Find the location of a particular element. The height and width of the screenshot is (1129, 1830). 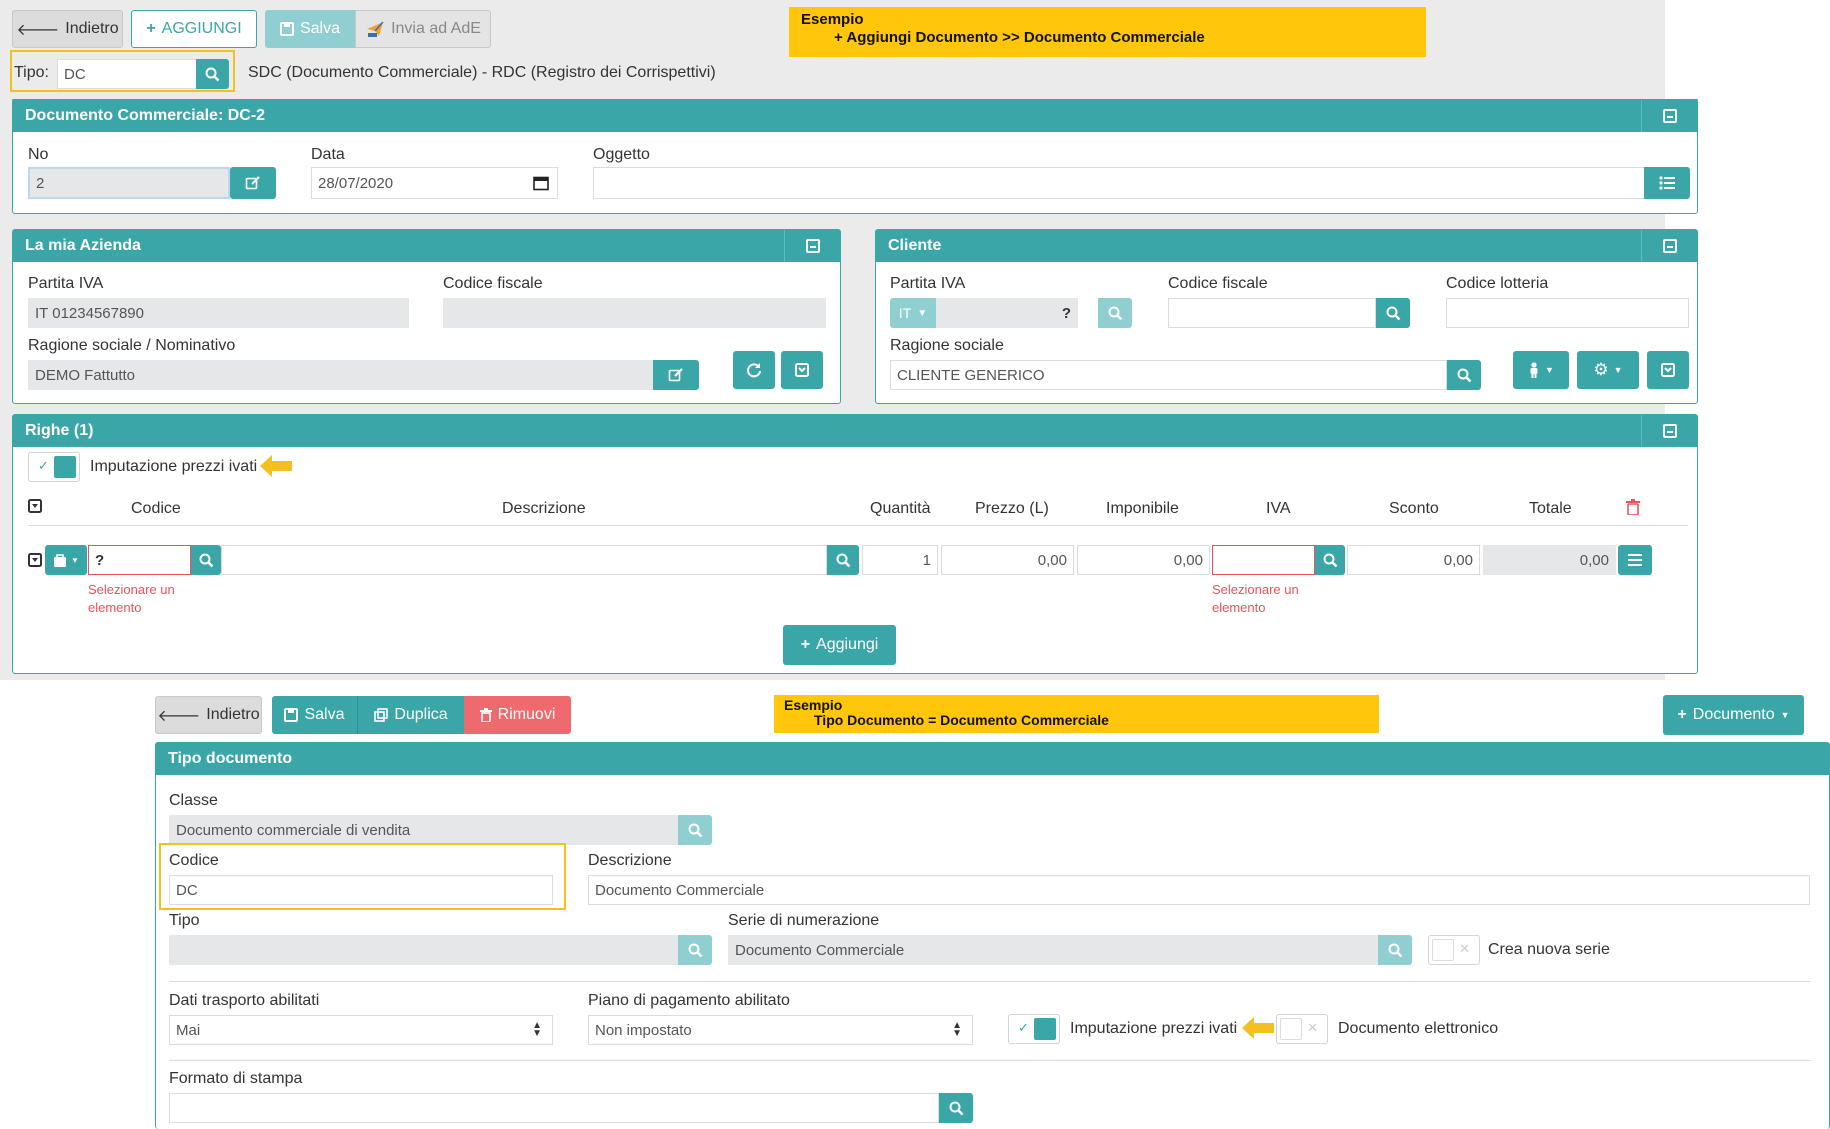

serie-input: Documento Commerciale is located at coordinates (1053, 950).